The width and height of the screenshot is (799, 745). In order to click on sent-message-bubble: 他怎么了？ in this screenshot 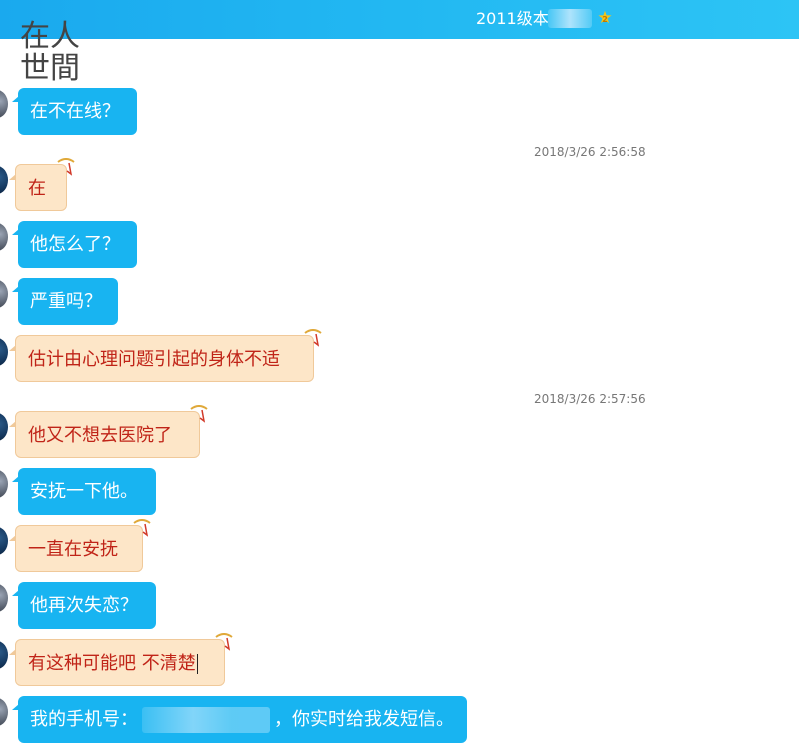, I will do `click(74, 244)`.